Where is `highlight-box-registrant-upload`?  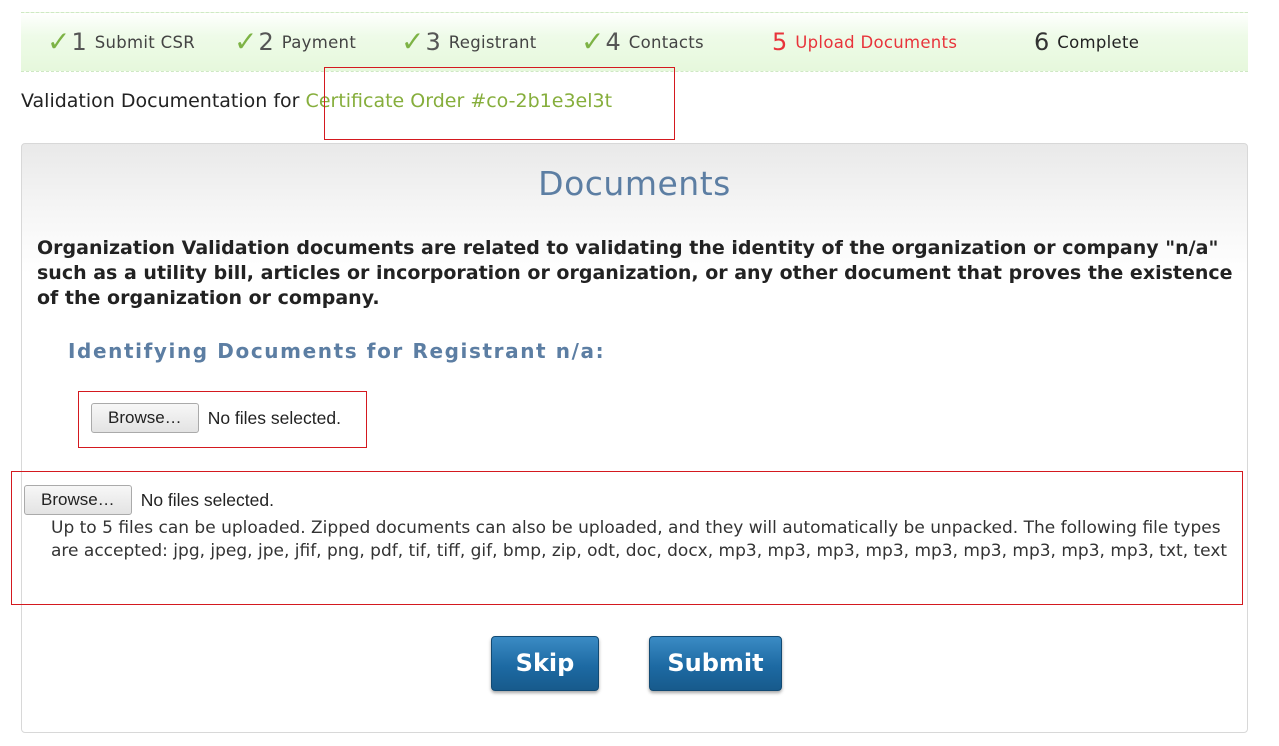
highlight-box-registrant-upload is located at coordinates (222, 419).